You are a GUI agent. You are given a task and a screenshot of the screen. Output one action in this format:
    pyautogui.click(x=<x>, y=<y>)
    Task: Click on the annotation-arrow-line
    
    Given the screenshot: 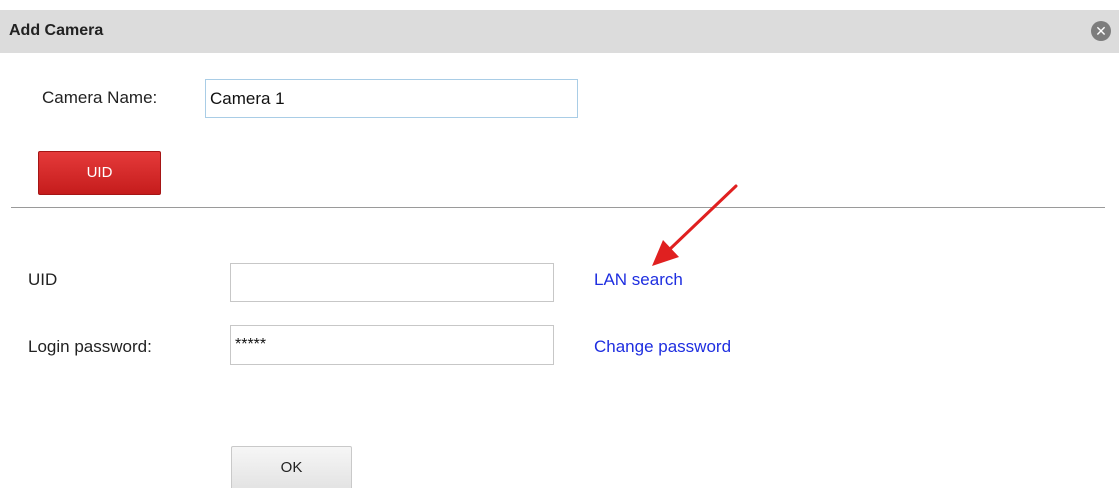 What is the action you would take?
    pyautogui.click(x=703, y=217)
    